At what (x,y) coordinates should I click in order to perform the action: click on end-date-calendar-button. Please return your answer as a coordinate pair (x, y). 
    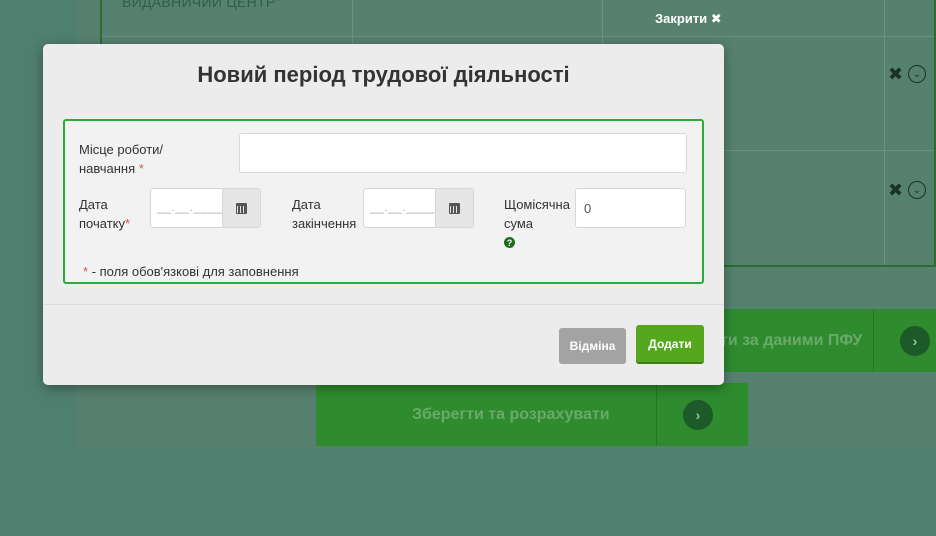
    Looking at the image, I should click on (454, 208).